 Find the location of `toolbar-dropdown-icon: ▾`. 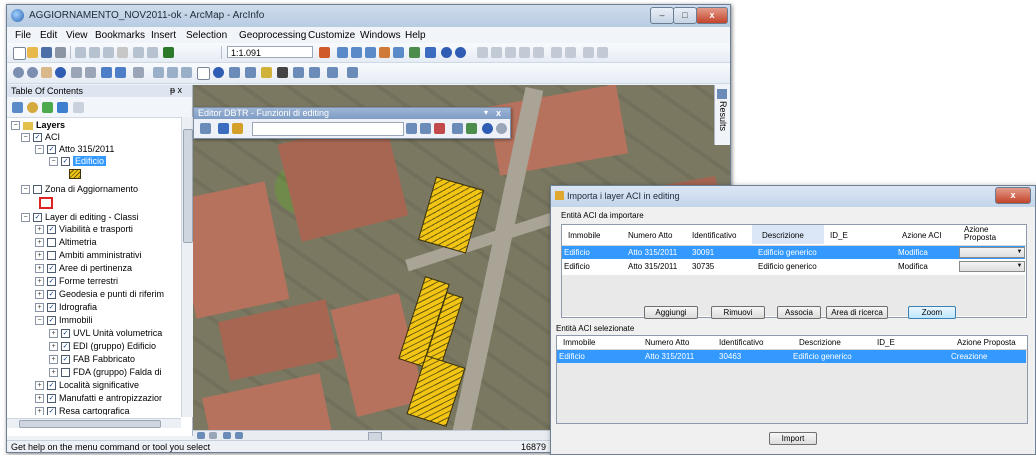

toolbar-dropdown-icon: ▾ is located at coordinates (486, 112).